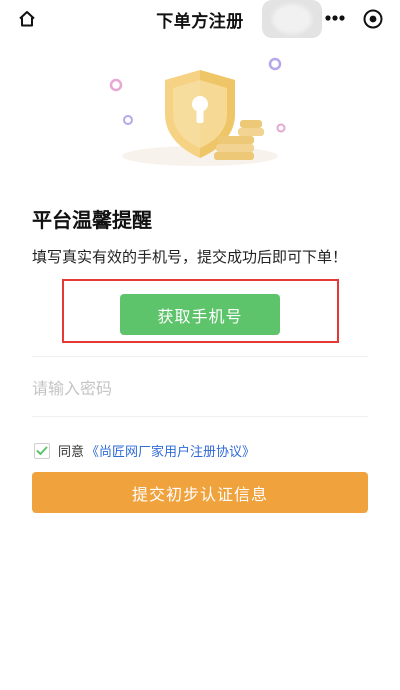 The height and width of the screenshot is (690, 400). I want to click on more-dots-icon, so click(335, 18).